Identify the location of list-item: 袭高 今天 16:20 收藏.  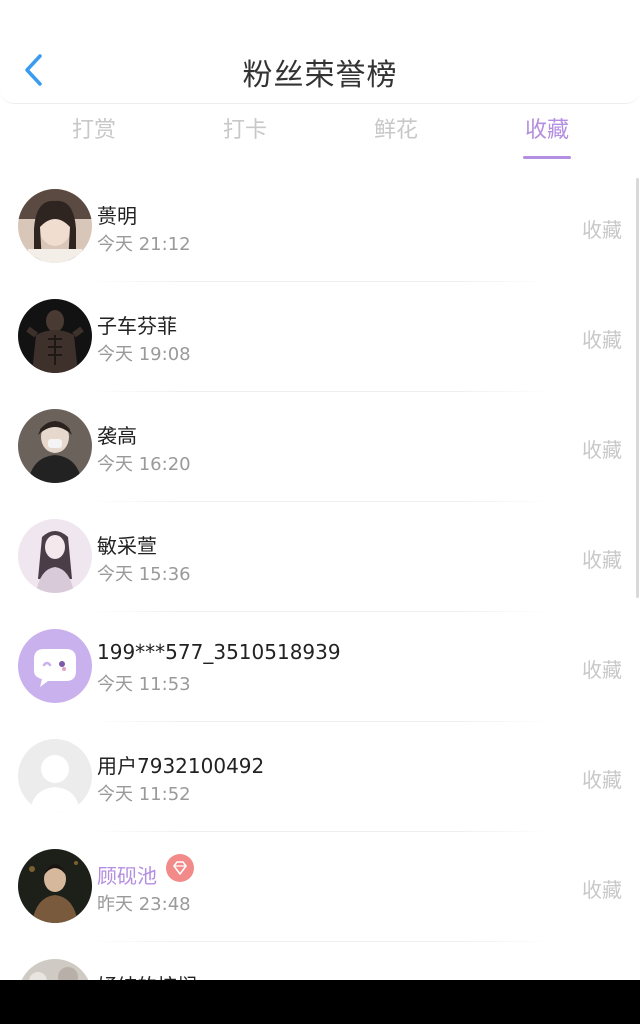
(320, 447).